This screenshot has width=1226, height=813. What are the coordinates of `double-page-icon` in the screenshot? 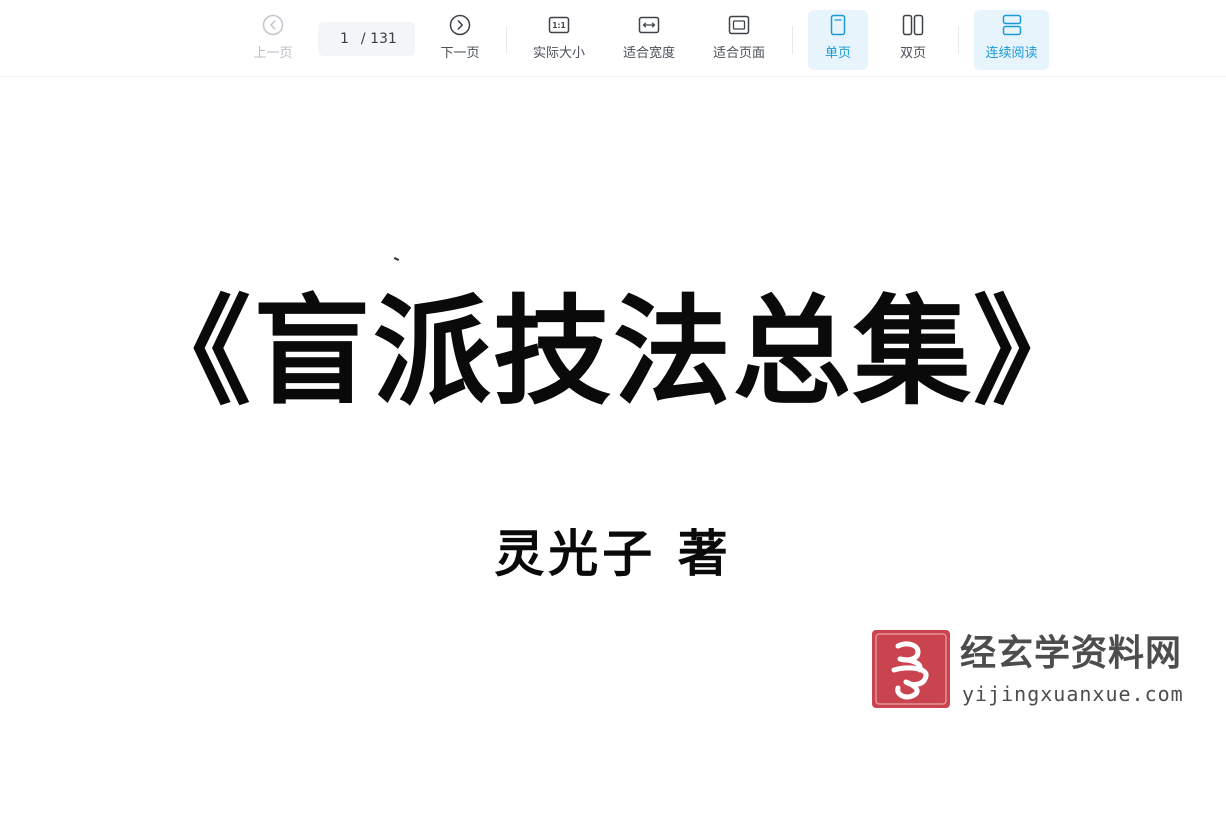 It's located at (913, 25).